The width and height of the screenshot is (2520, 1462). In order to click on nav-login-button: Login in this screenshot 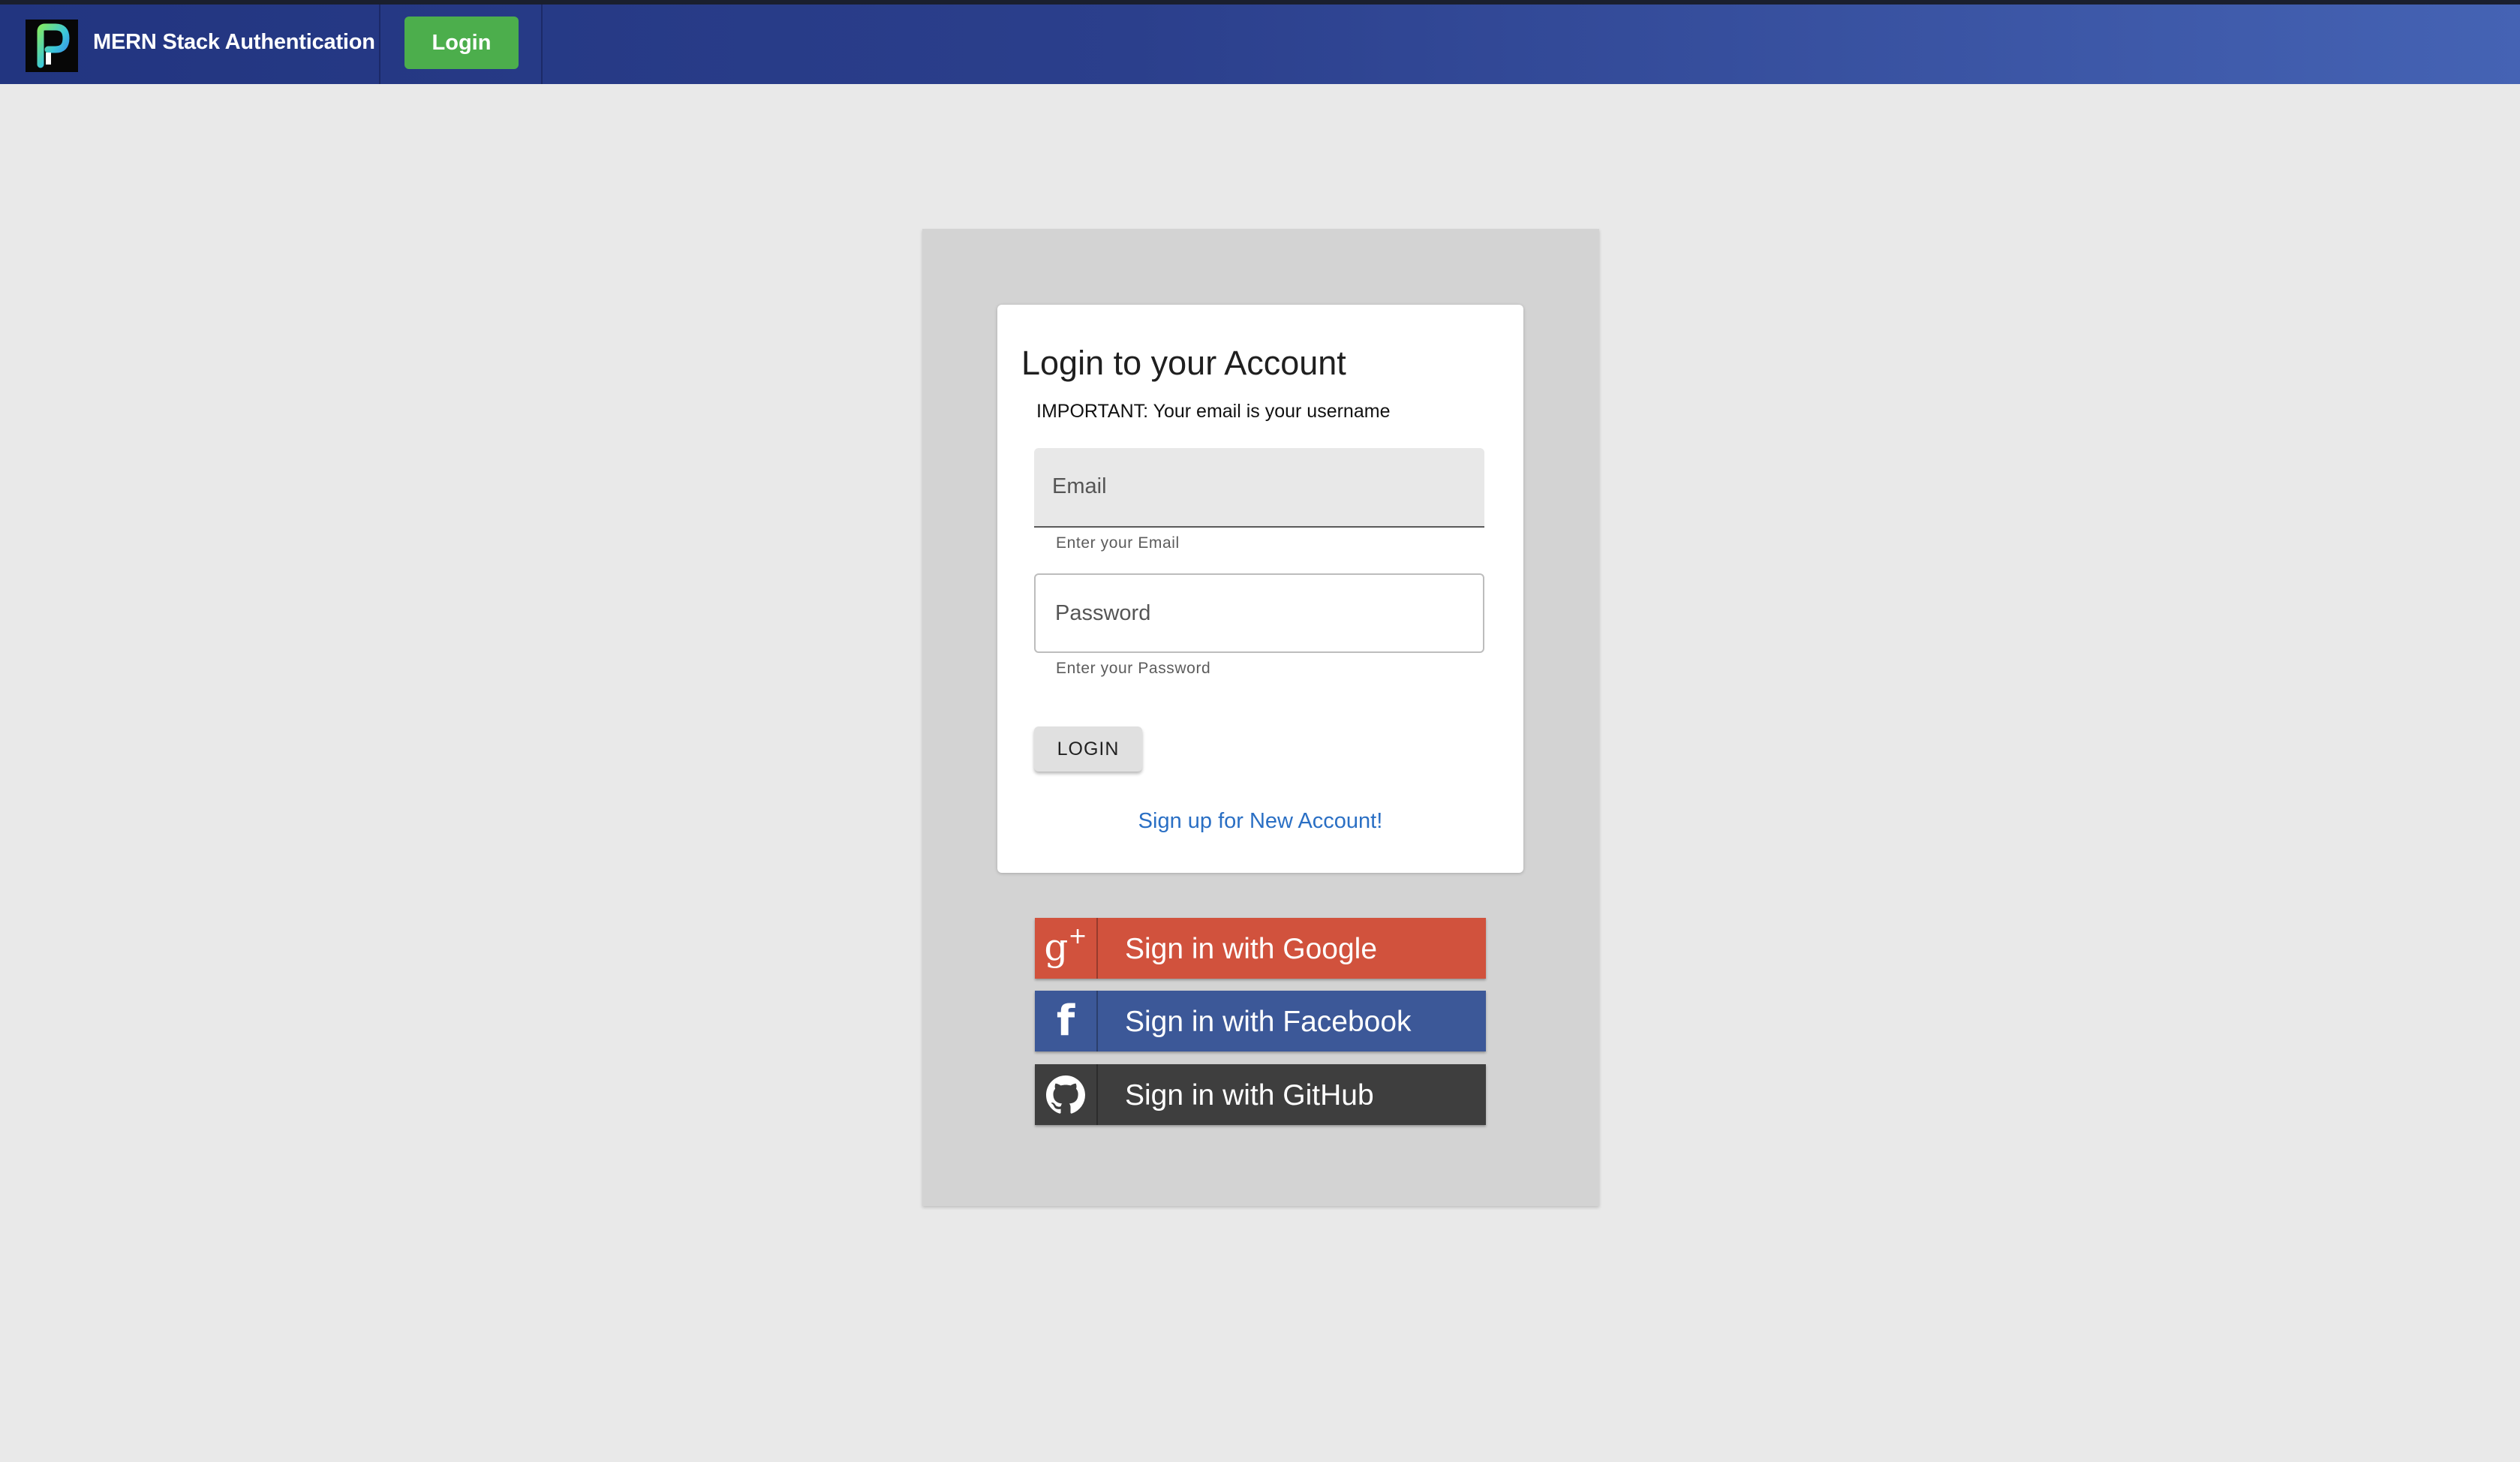, I will do `click(461, 43)`.